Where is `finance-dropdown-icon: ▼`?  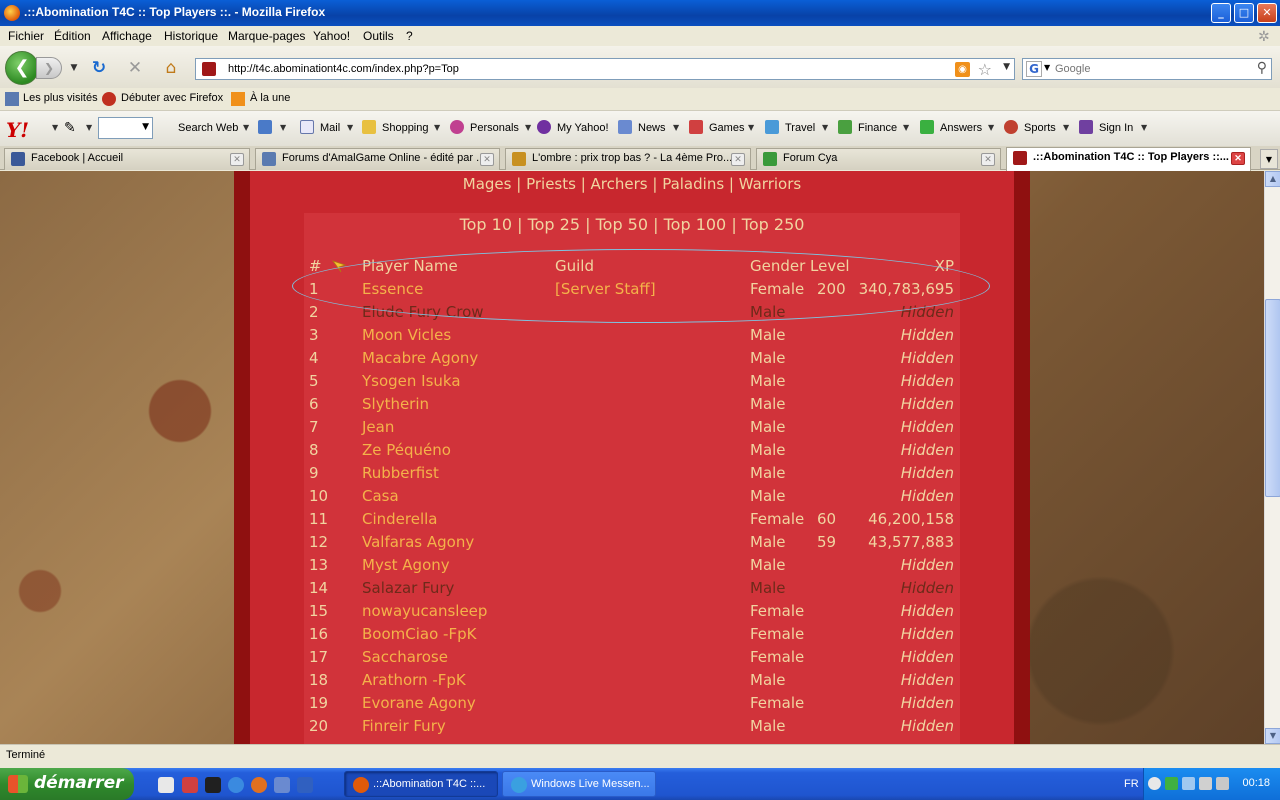
finance-dropdown-icon: ▼ is located at coordinates (906, 127).